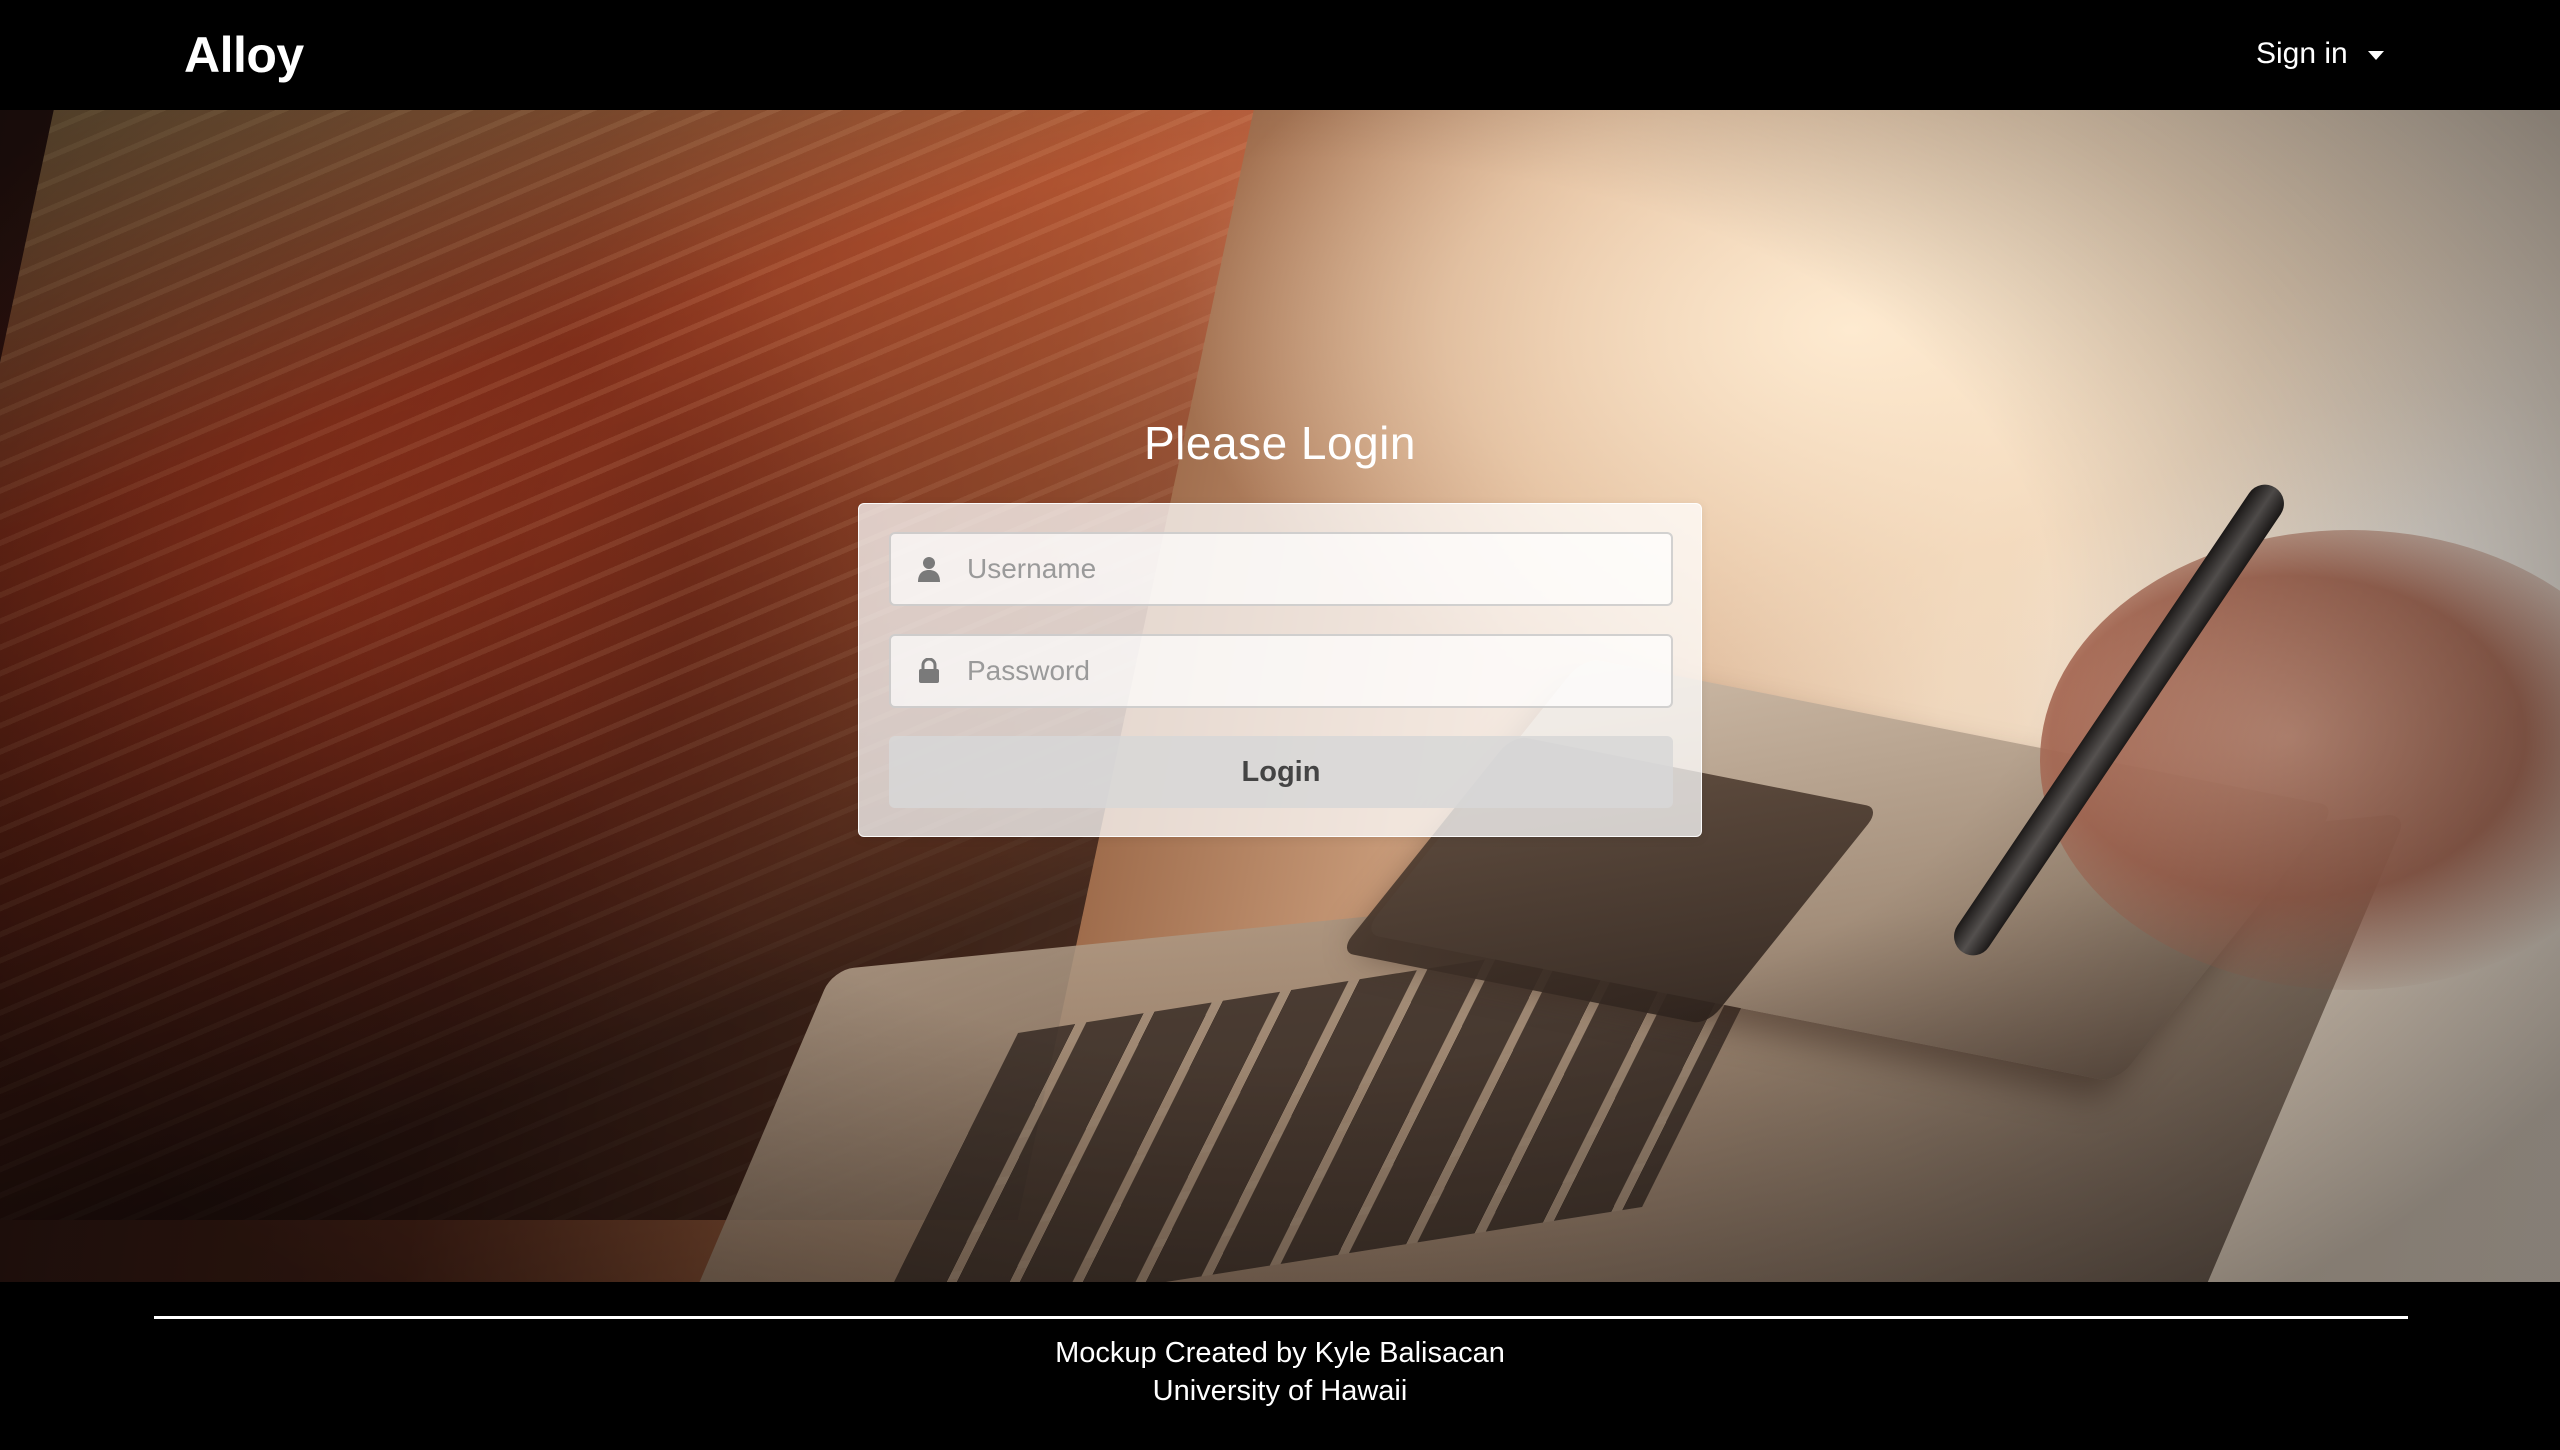 Image resolution: width=2560 pixels, height=1450 pixels. I want to click on username-field, so click(1281, 569).